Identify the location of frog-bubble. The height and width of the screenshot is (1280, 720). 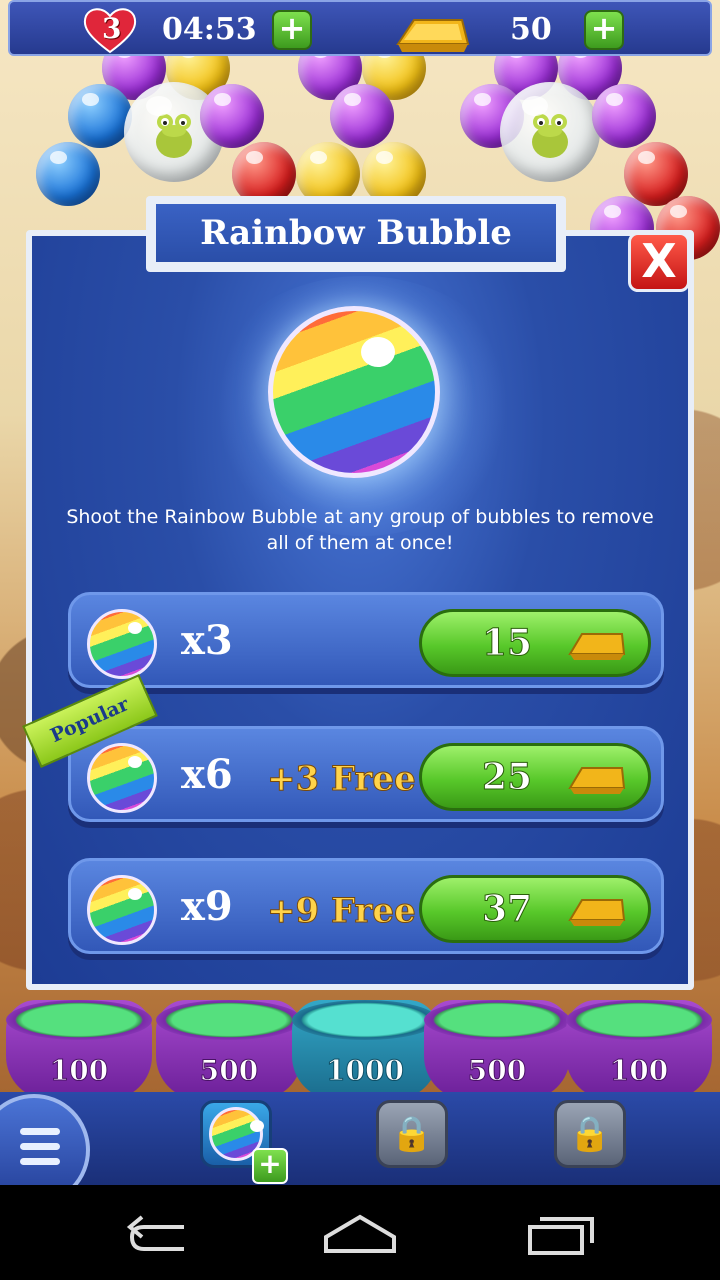
(550, 132).